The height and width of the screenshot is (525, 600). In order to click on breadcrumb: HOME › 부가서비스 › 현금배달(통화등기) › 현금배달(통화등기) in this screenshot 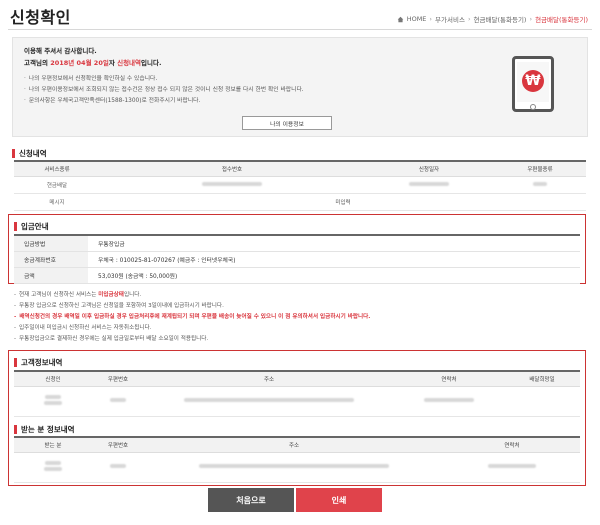, I will do `click(492, 19)`.